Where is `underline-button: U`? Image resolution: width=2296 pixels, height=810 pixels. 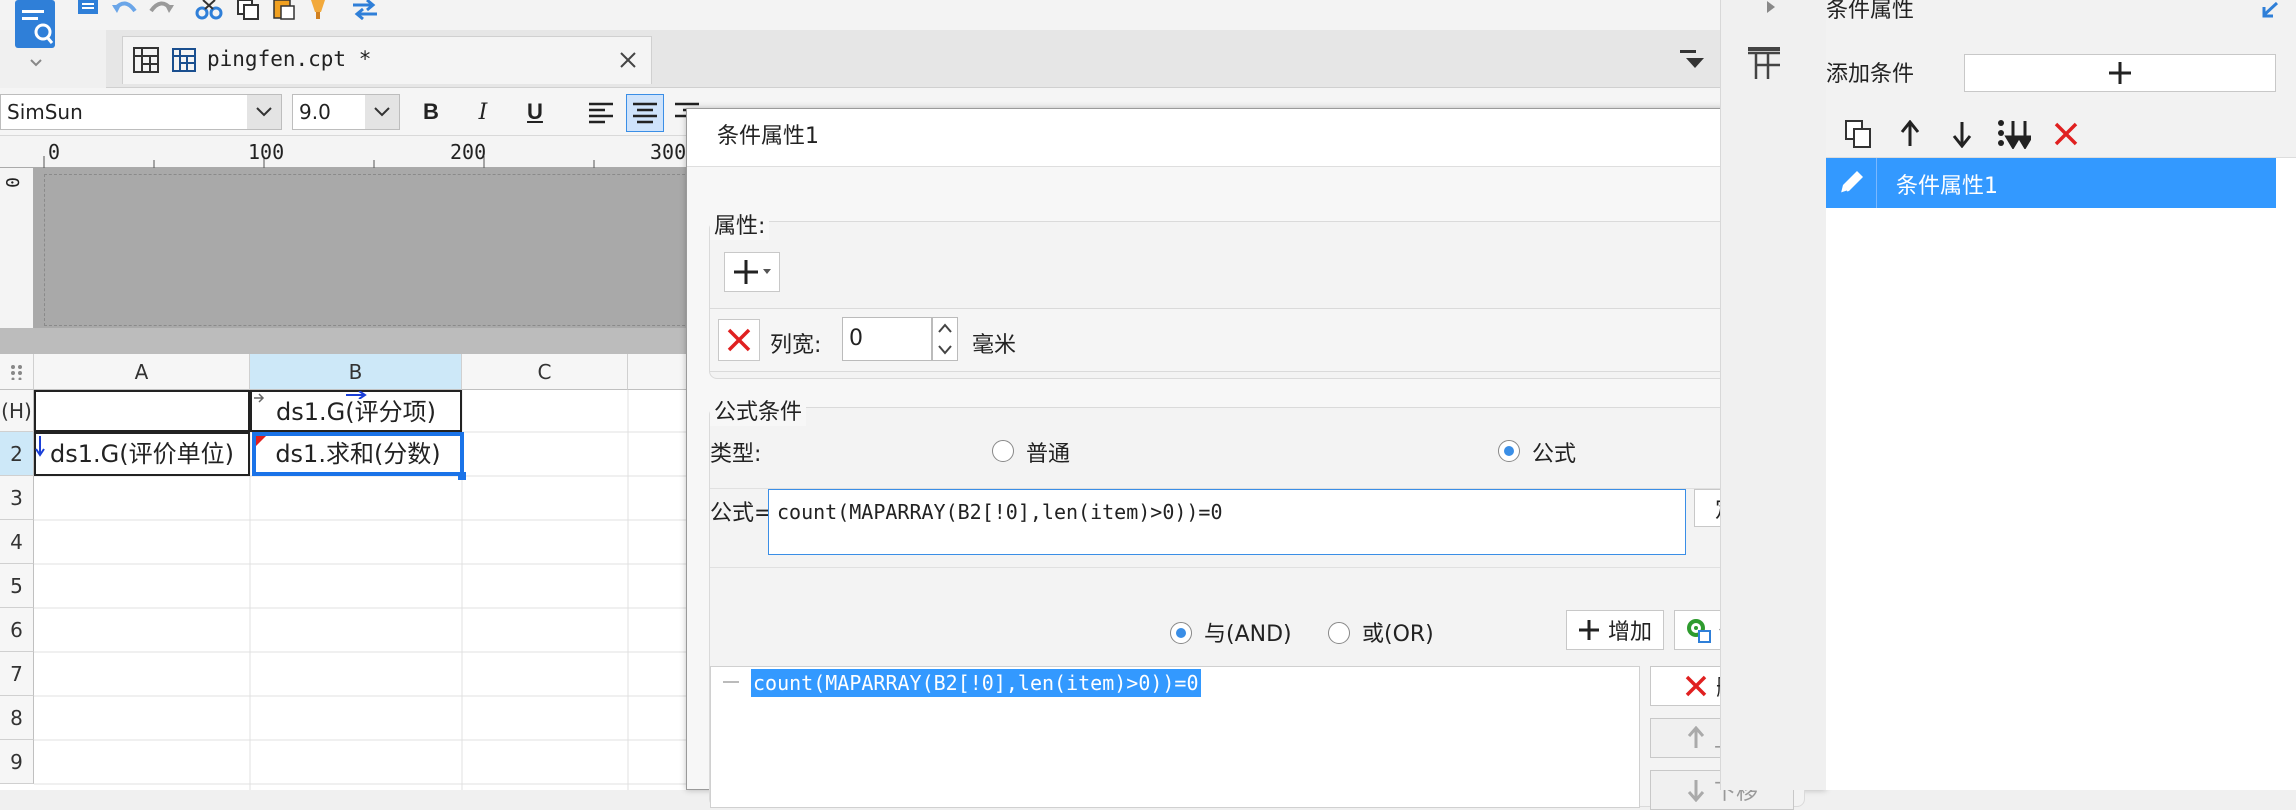 underline-button: U is located at coordinates (535, 112).